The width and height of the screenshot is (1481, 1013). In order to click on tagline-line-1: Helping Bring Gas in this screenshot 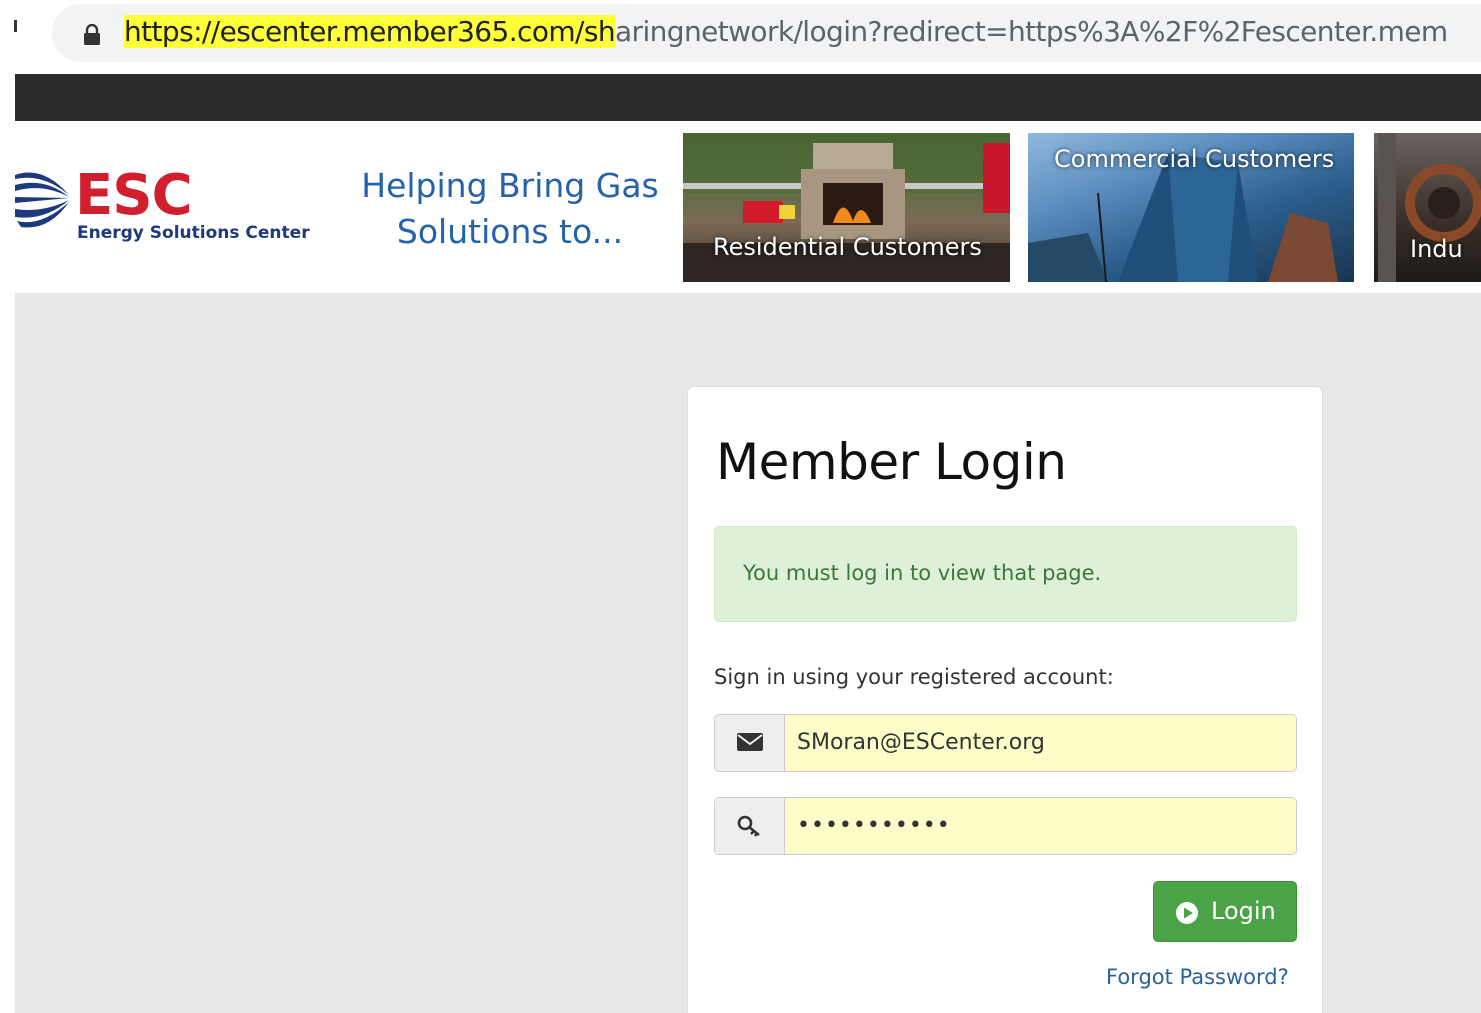, I will do `click(510, 185)`.